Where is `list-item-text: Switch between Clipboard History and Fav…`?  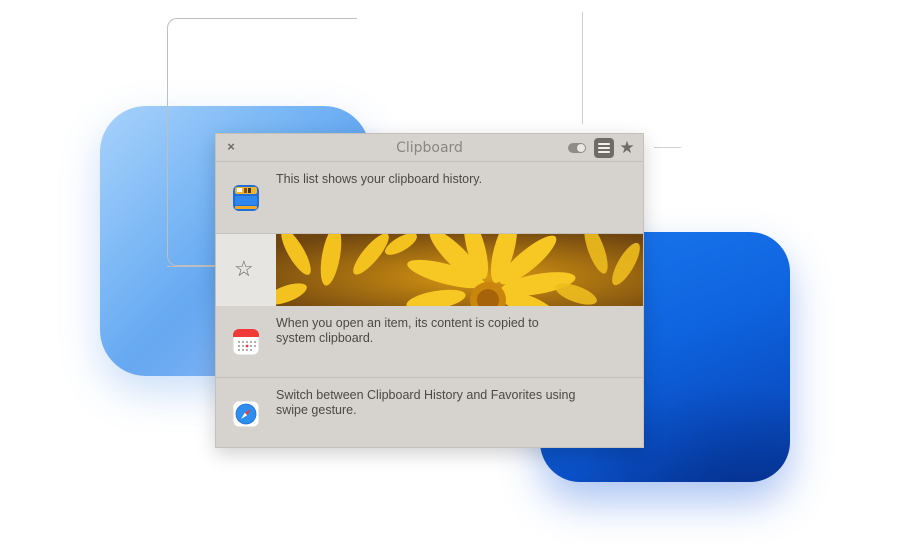
list-item-text: Switch between Clipboard History and Fav… is located at coordinates (426, 402).